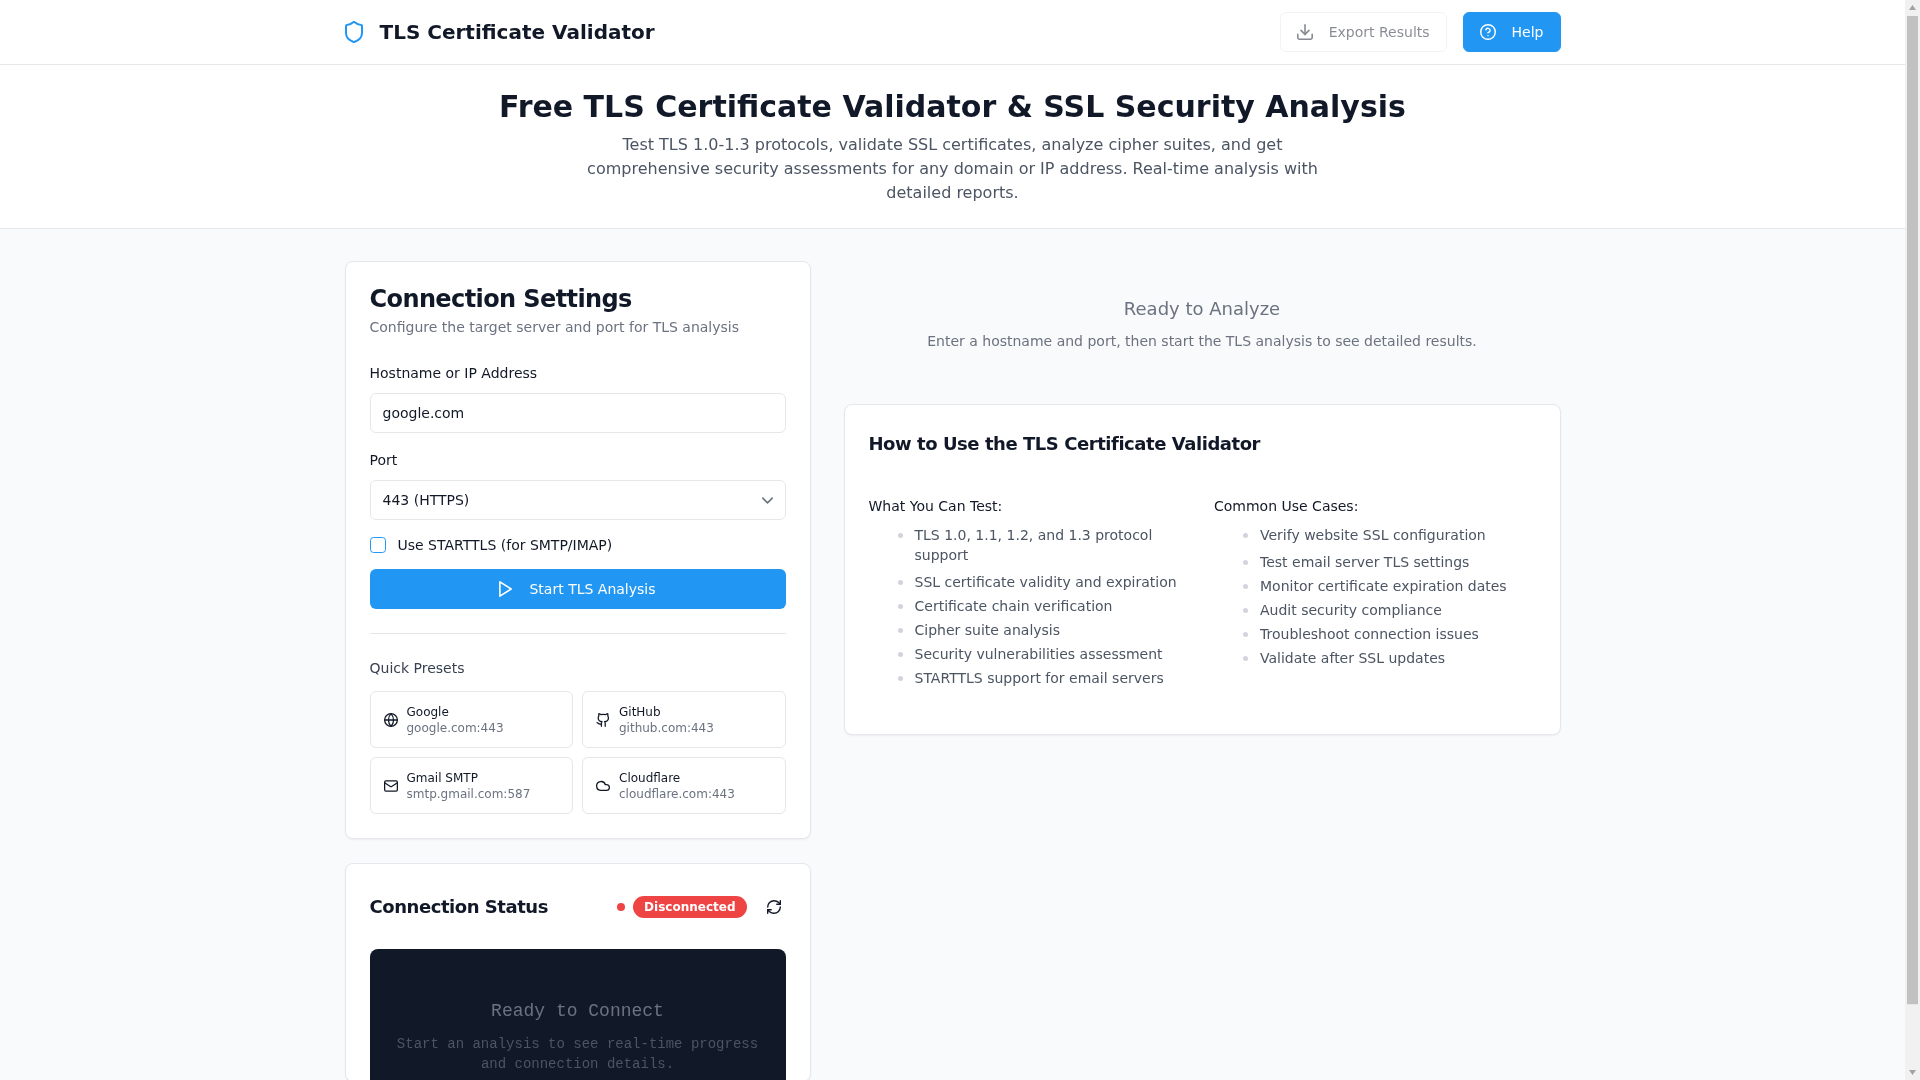 This screenshot has width=1920, height=1080. Describe the element at coordinates (384, 460) in the screenshot. I see `field-label: Port` at that location.